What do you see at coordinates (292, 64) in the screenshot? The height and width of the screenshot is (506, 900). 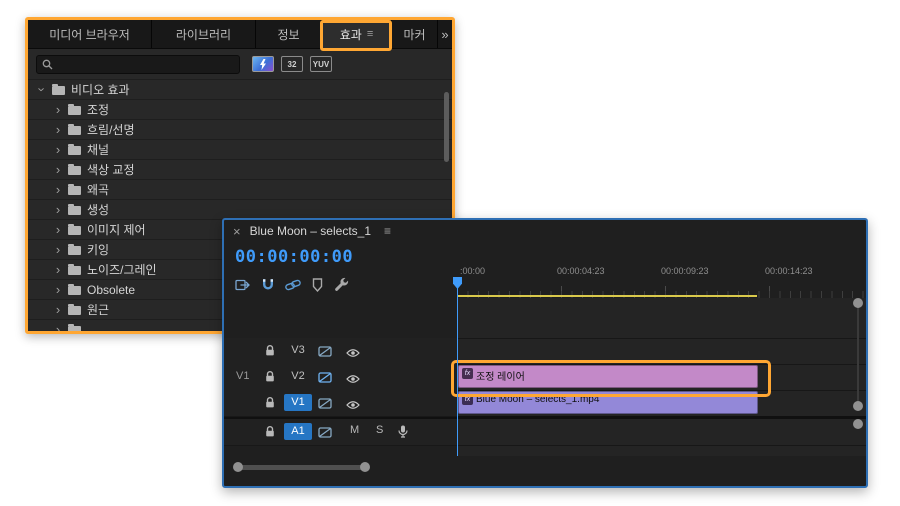 I see `32bit-filter-button: 32` at bounding box center [292, 64].